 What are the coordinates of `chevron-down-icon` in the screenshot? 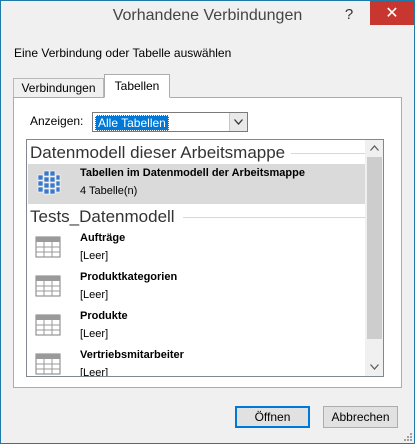 It's located at (238, 122).